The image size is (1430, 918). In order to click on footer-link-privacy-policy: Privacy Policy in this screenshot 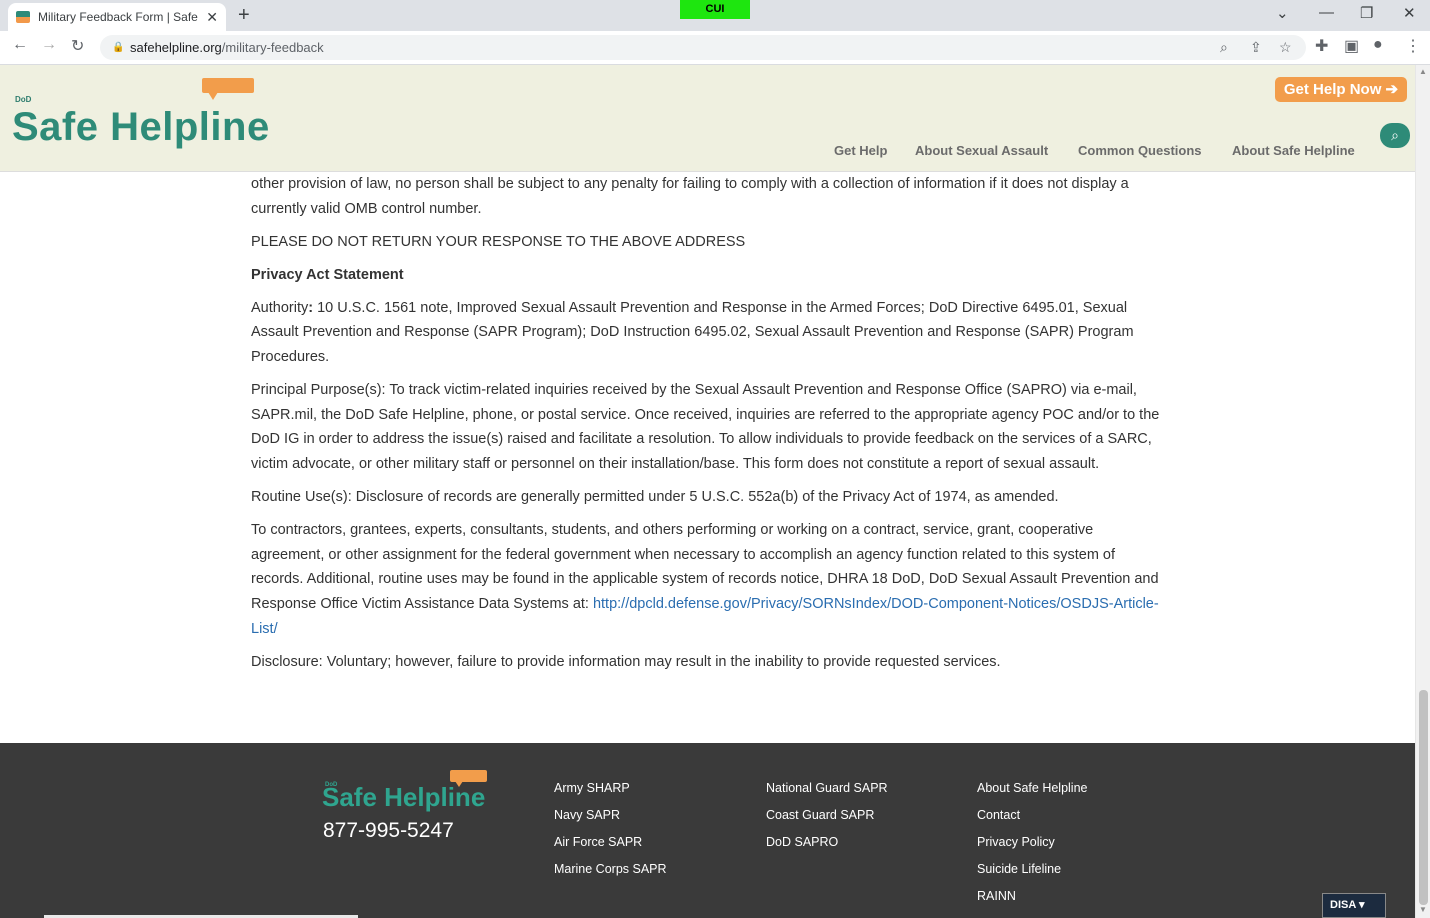, I will do `click(1032, 848)`.